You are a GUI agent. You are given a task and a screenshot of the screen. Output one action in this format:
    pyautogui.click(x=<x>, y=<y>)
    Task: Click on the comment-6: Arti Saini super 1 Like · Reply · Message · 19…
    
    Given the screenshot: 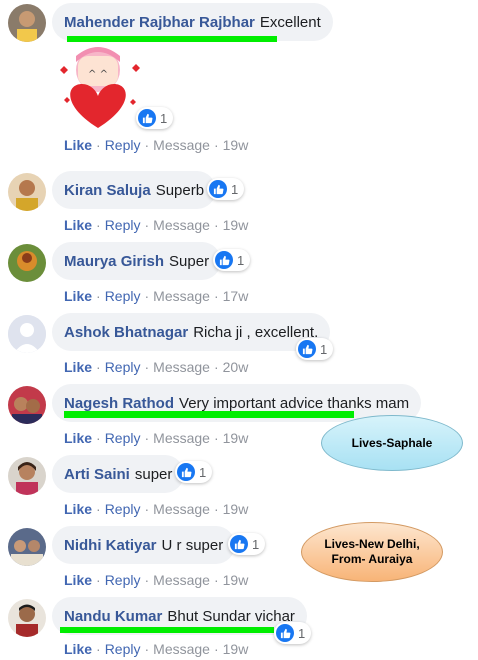 What is the action you would take?
    pyautogui.click(x=239, y=487)
    